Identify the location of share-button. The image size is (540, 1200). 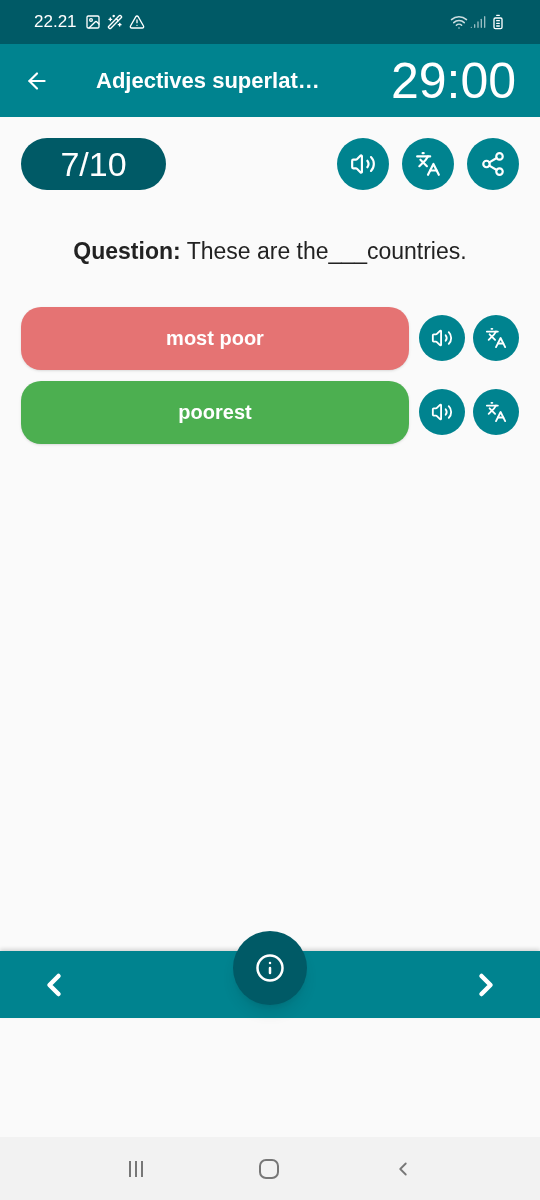
(493, 164).